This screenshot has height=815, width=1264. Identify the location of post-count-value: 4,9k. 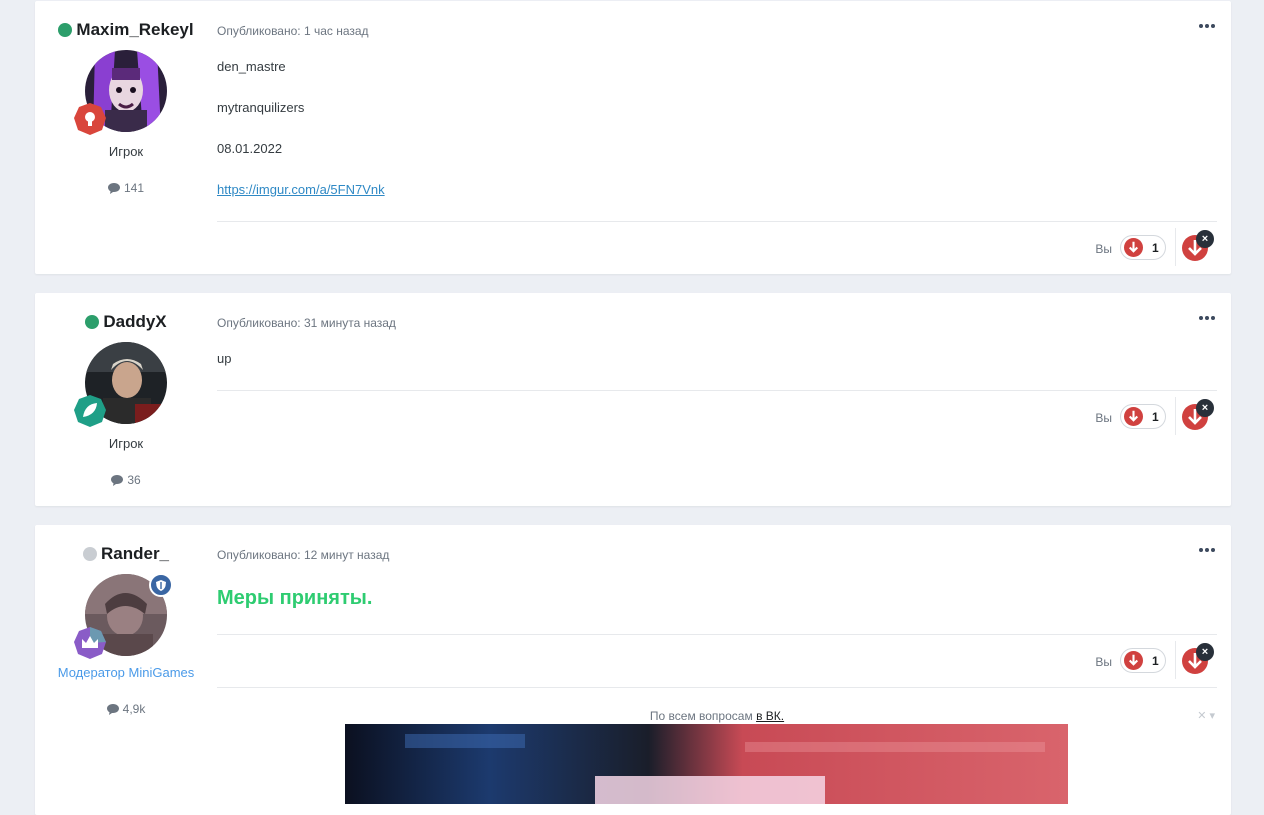
(134, 709).